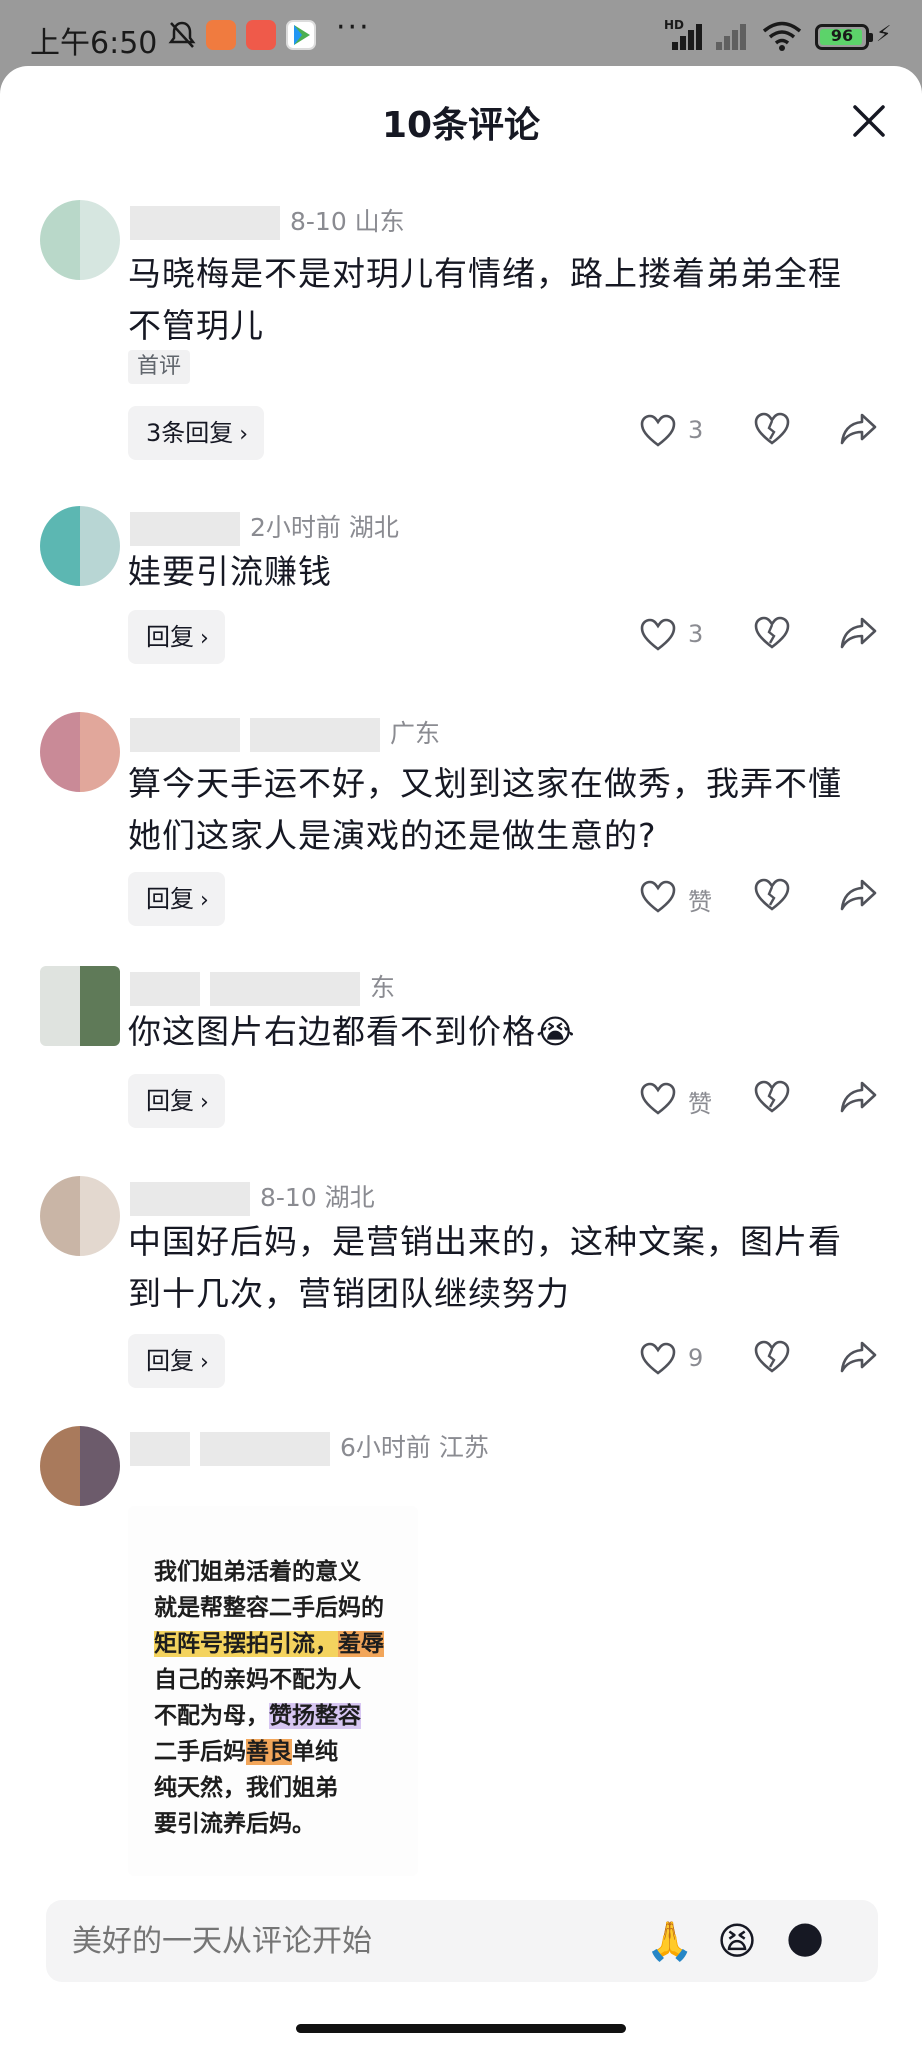 The height and width of the screenshot is (2048, 922). Describe the element at coordinates (485, 809) in the screenshot. I see `comment-text: 算今天手运不好，又划到这家在做秀，我弄不懂她们这家人是演戏的还是做生意的?` at that location.